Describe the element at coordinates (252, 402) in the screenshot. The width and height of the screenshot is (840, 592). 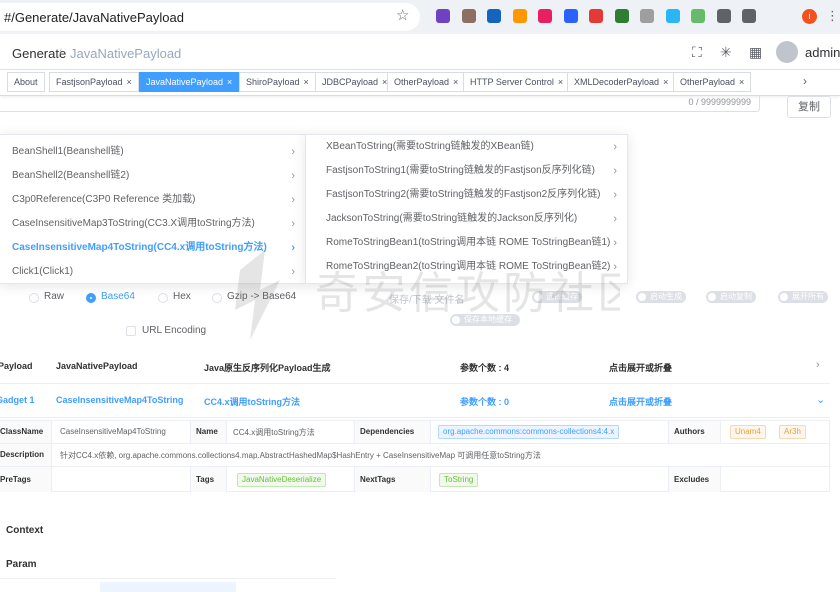
I see `gadget-desc: CC4.x调用toString方法` at that location.